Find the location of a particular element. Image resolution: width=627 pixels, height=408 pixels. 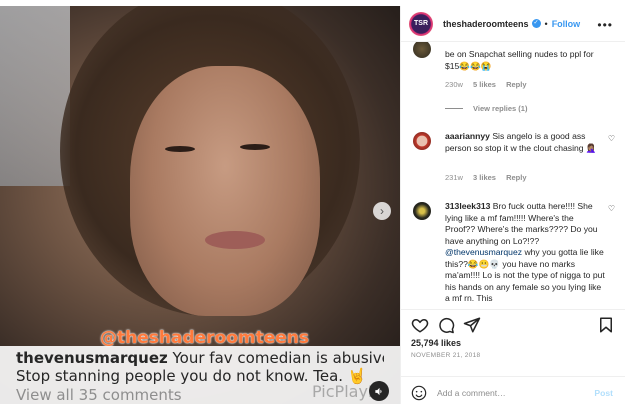

add-comment-row: Post is located at coordinates (513, 392).